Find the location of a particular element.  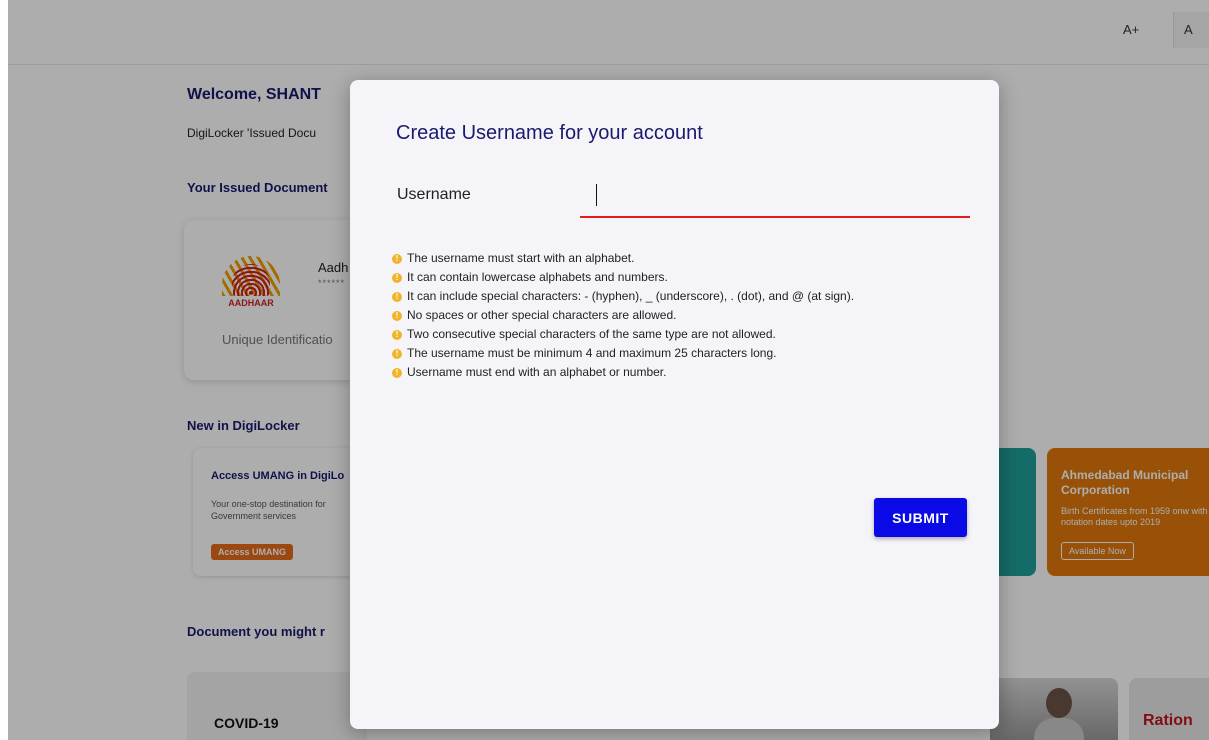

username-input is located at coordinates (775, 197).